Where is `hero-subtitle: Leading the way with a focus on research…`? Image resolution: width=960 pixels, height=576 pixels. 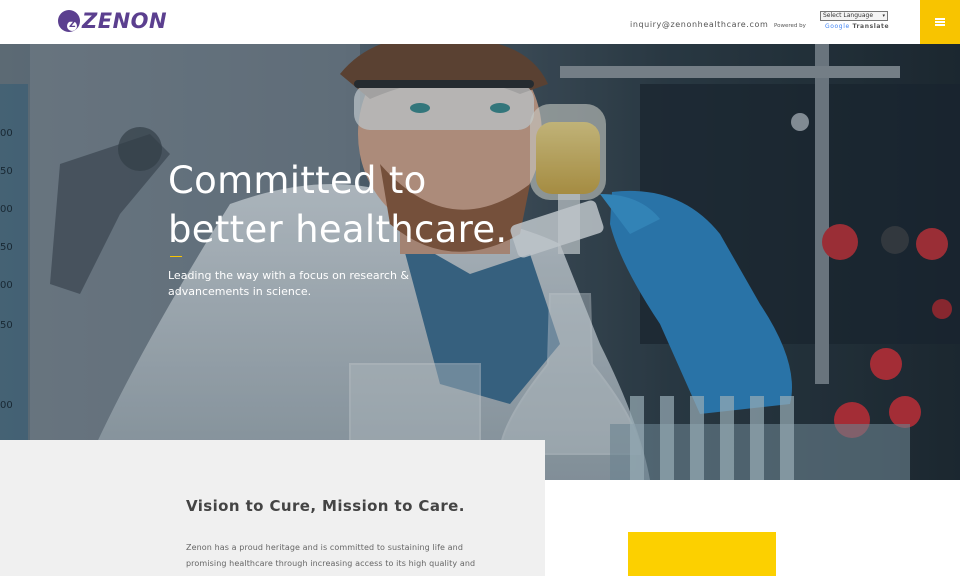
hero-subtitle: Leading the way with a focus on research… is located at coordinates (289, 283).